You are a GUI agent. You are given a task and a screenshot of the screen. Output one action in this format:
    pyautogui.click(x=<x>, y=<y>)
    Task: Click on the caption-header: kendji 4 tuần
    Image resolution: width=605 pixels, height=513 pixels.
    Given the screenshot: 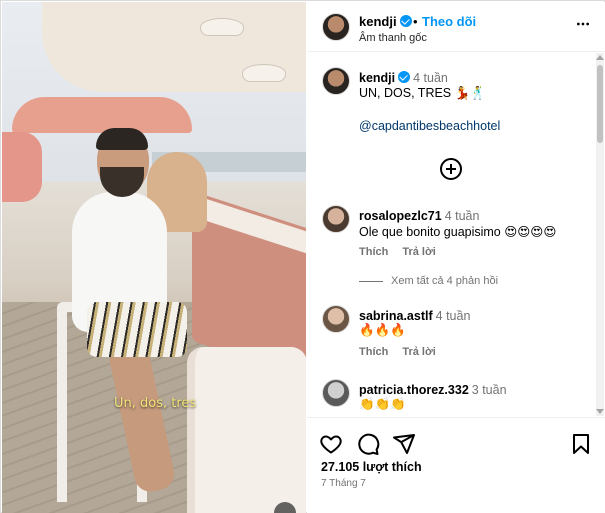 What is the action you would take?
    pyautogui.click(x=403, y=78)
    